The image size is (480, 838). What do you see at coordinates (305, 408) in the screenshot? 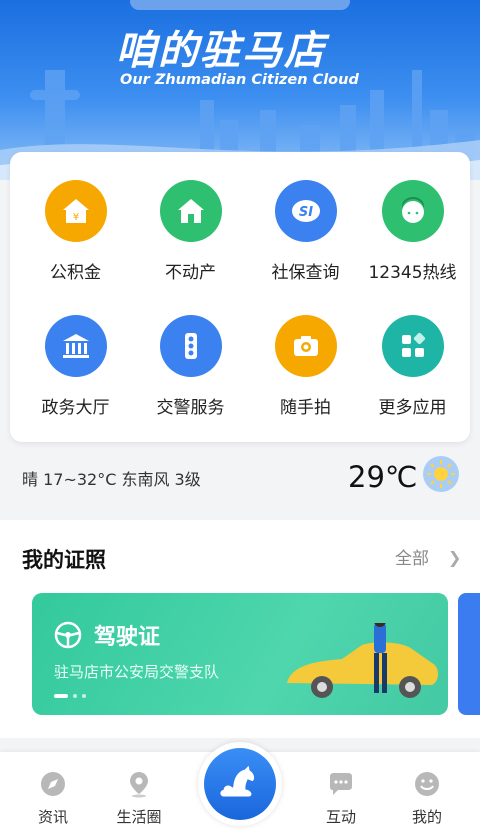
I see `service-label: 随手拍` at bounding box center [305, 408].